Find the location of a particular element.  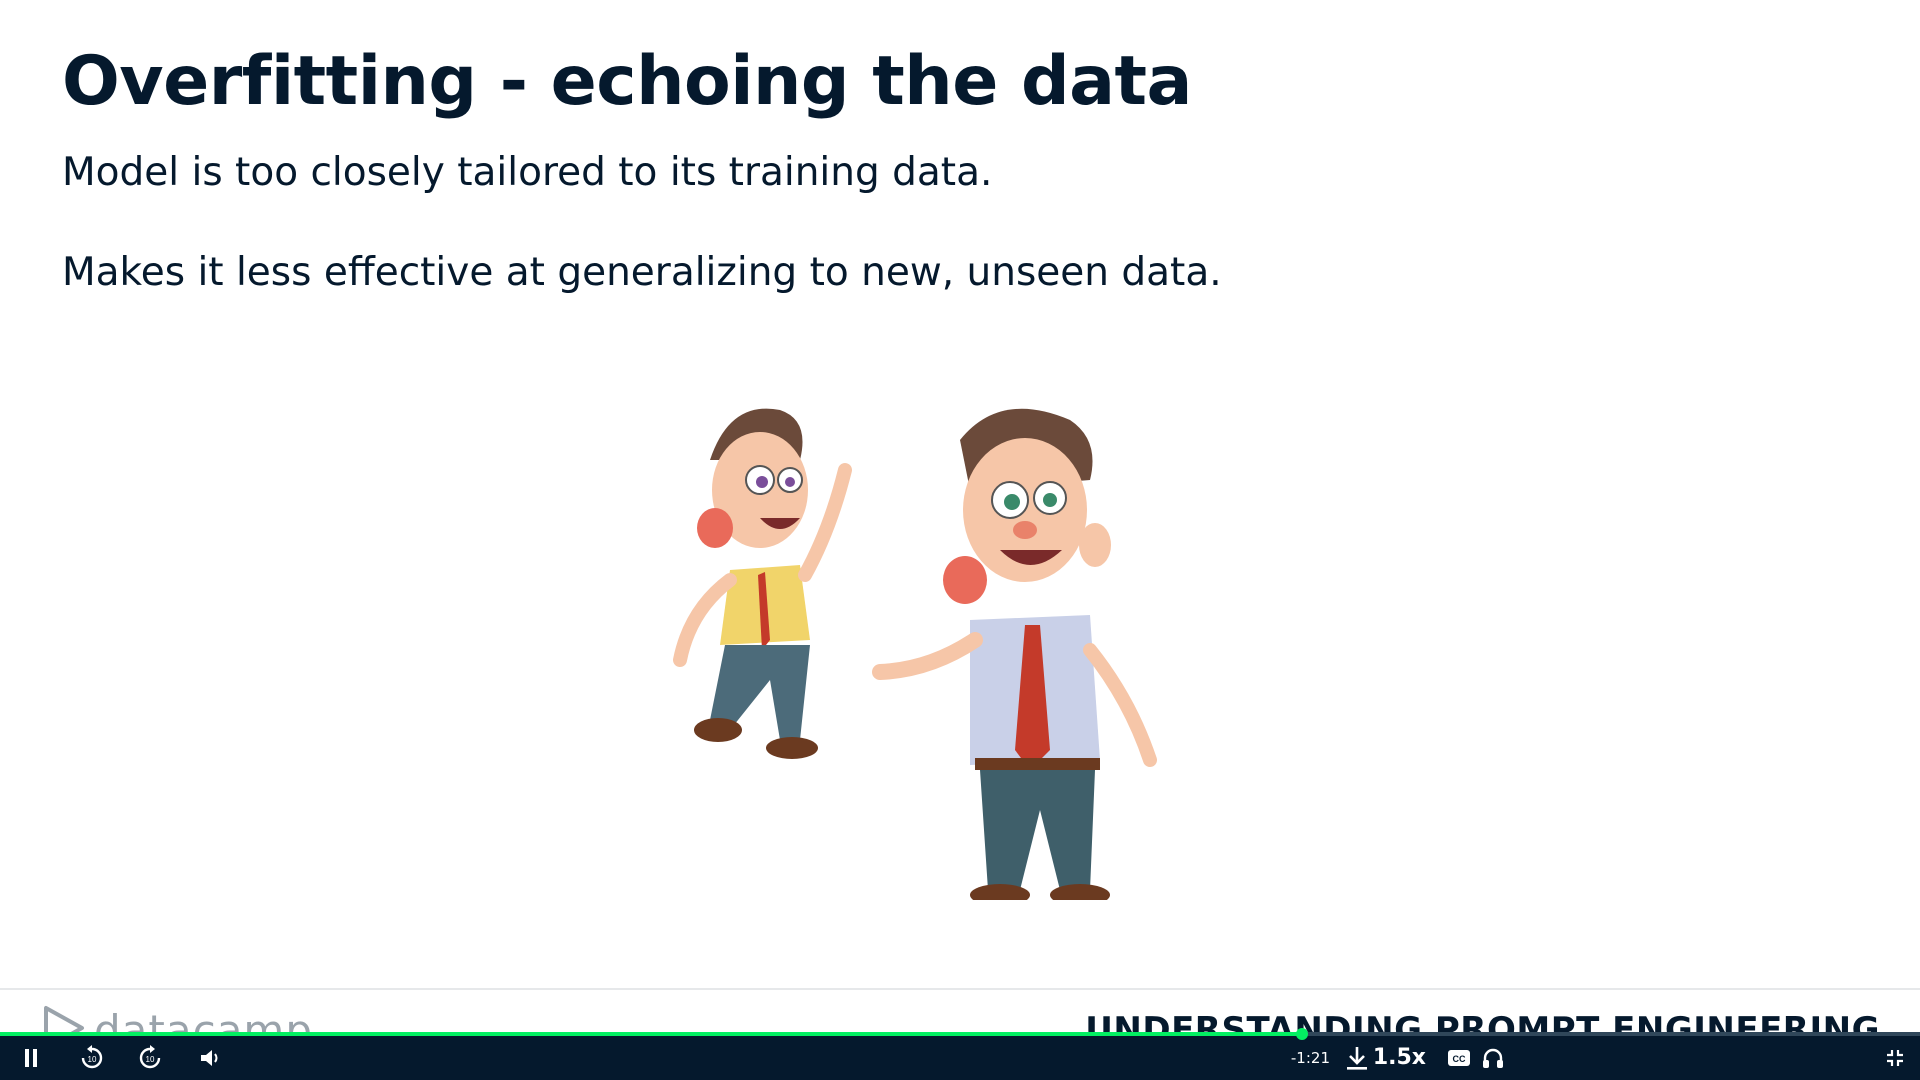

captions-icon: CC is located at coordinates (1459, 1058).